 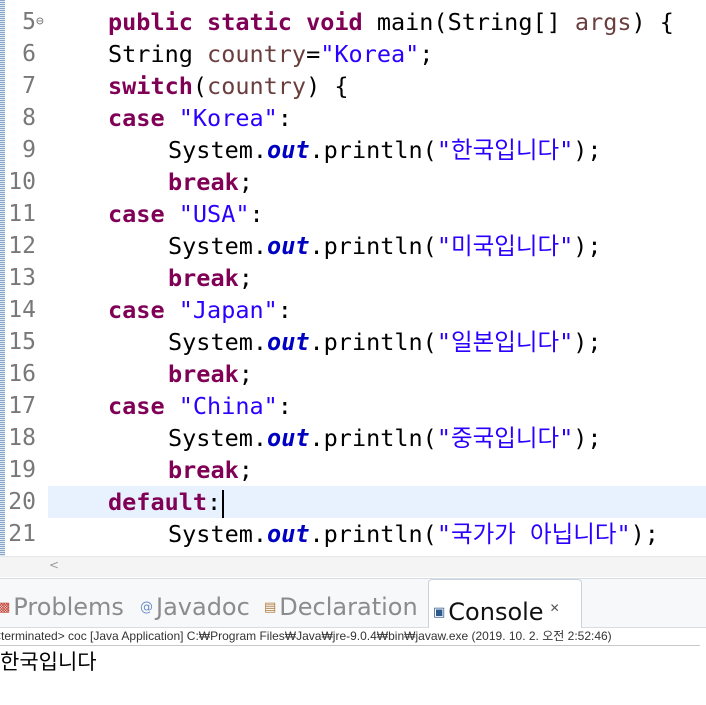 What do you see at coordinates (54, 565) in the screenshot?
I see `scroll-left-icon: <` at bounding box center [54, 565].